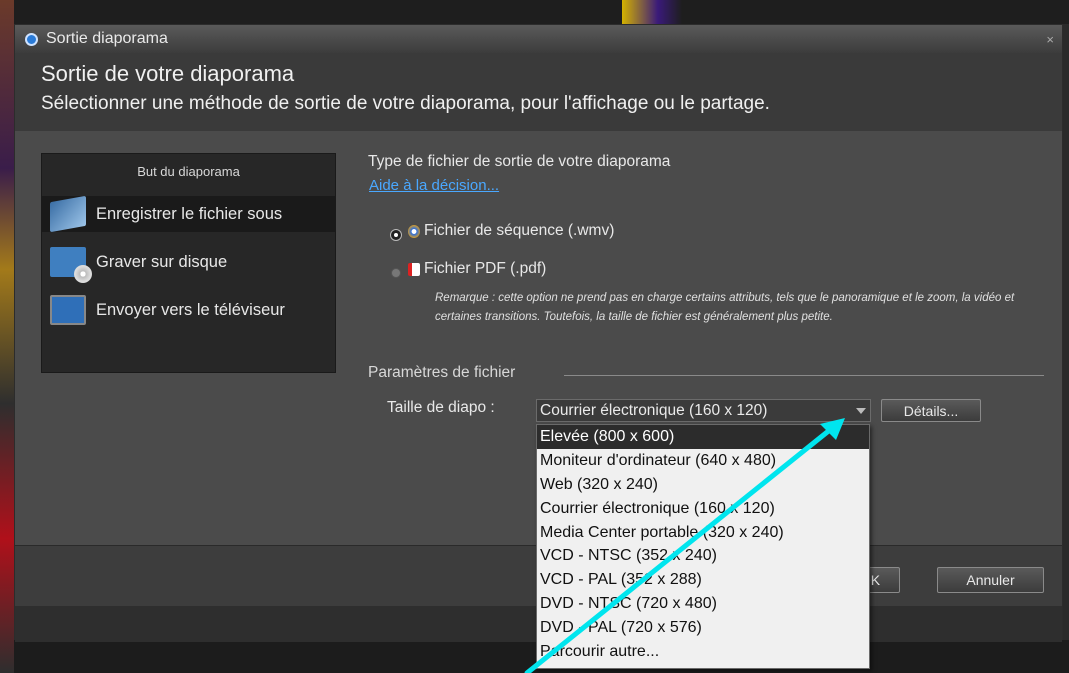 The image size is (1069, 673). Describe the element at coordinates (68, 214) in the screenshot. I see `save-file-icon` at that location.